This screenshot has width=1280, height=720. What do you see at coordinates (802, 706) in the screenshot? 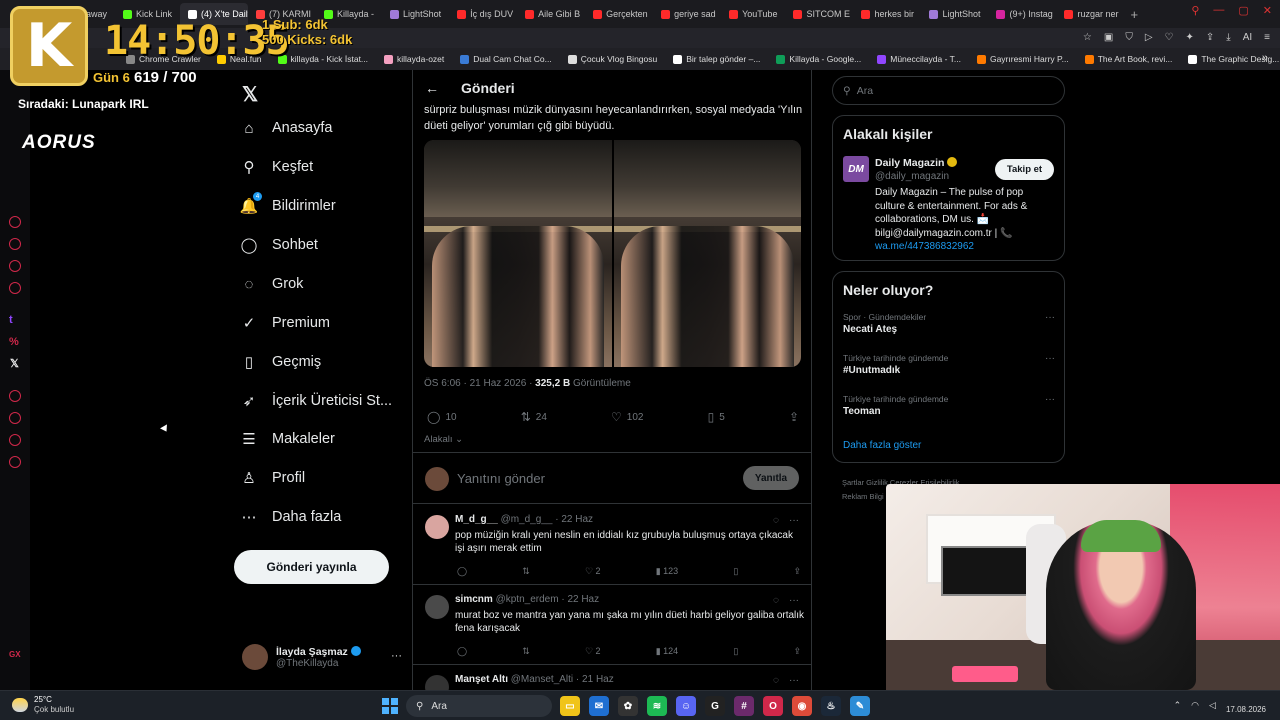
I see `chrome-icon: ◉` at bounding box center [802, 706].